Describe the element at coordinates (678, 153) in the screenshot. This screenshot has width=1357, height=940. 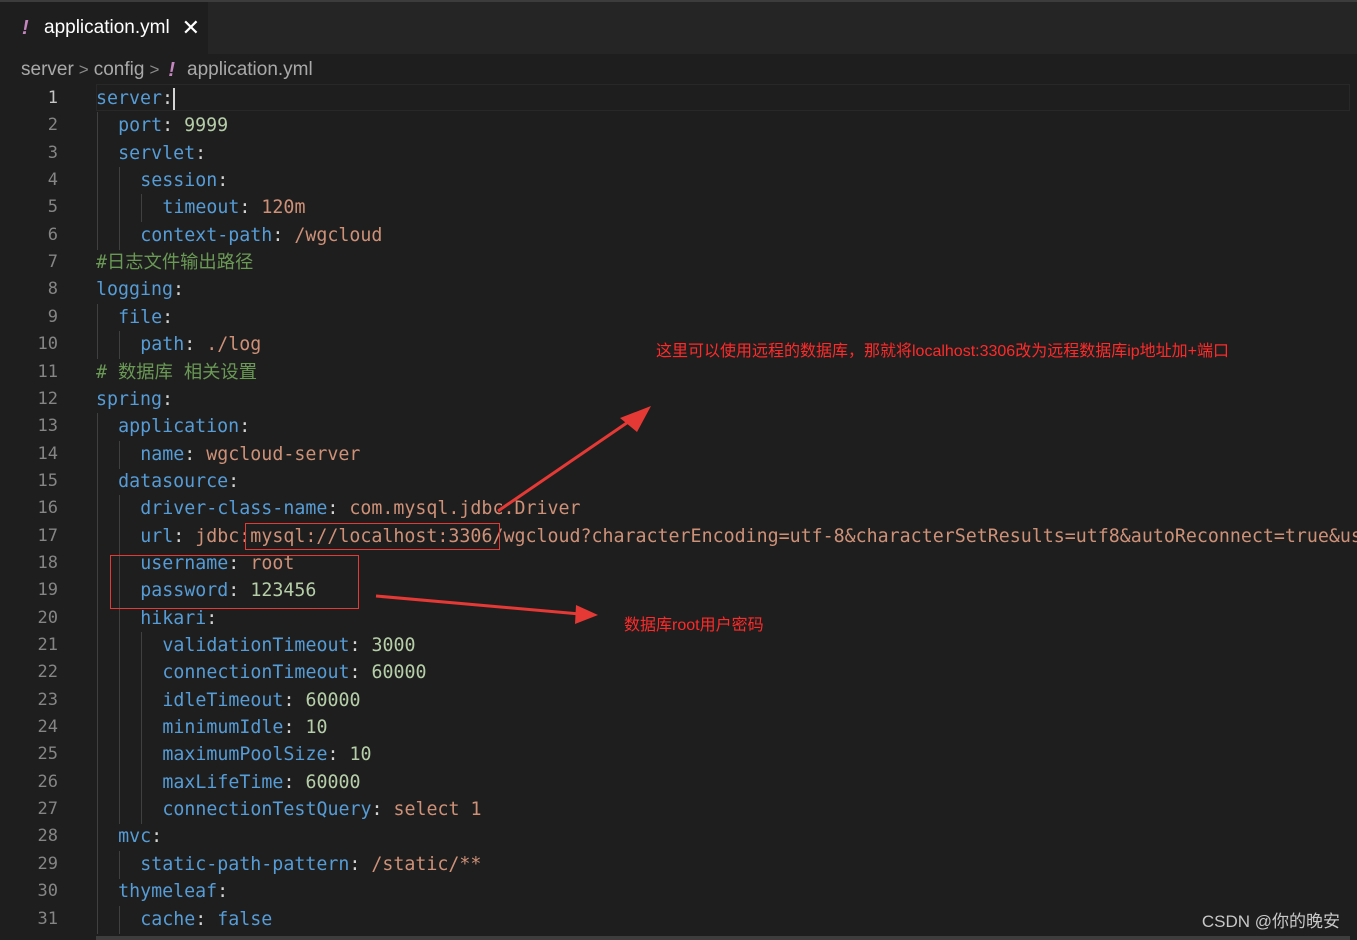
I see `code-line: 3 servlet:` at that location.